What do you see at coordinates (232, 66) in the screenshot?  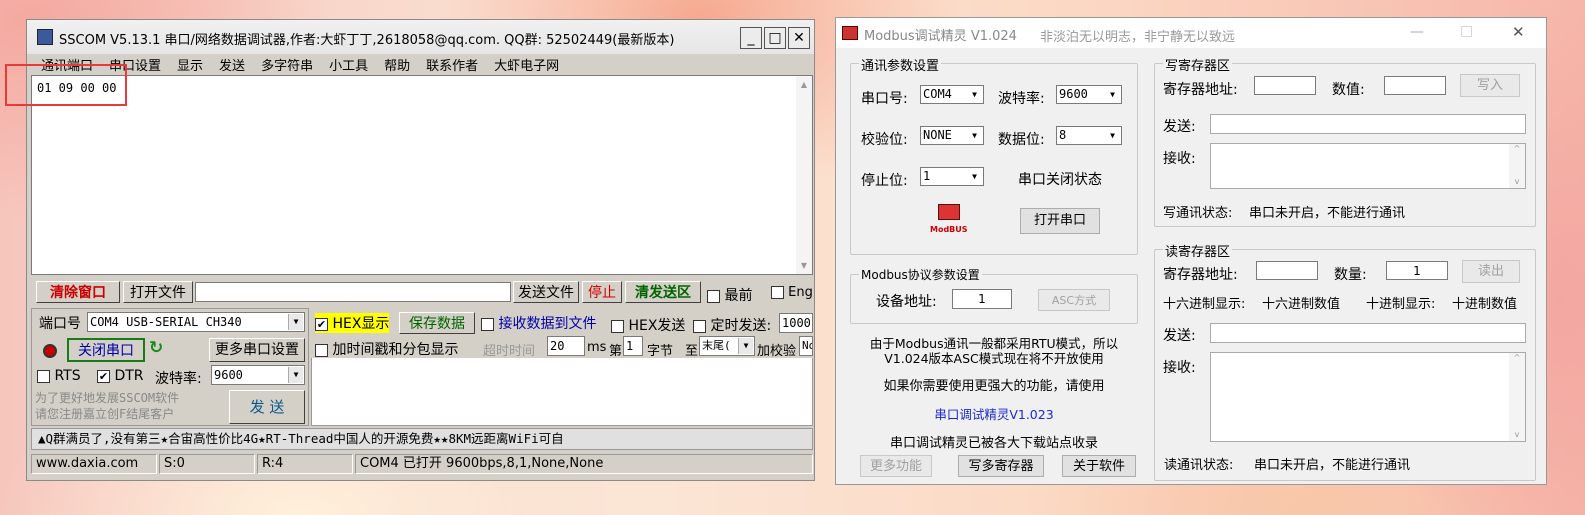 I see `menu-send: 发送` at bounding box center [232, 66].